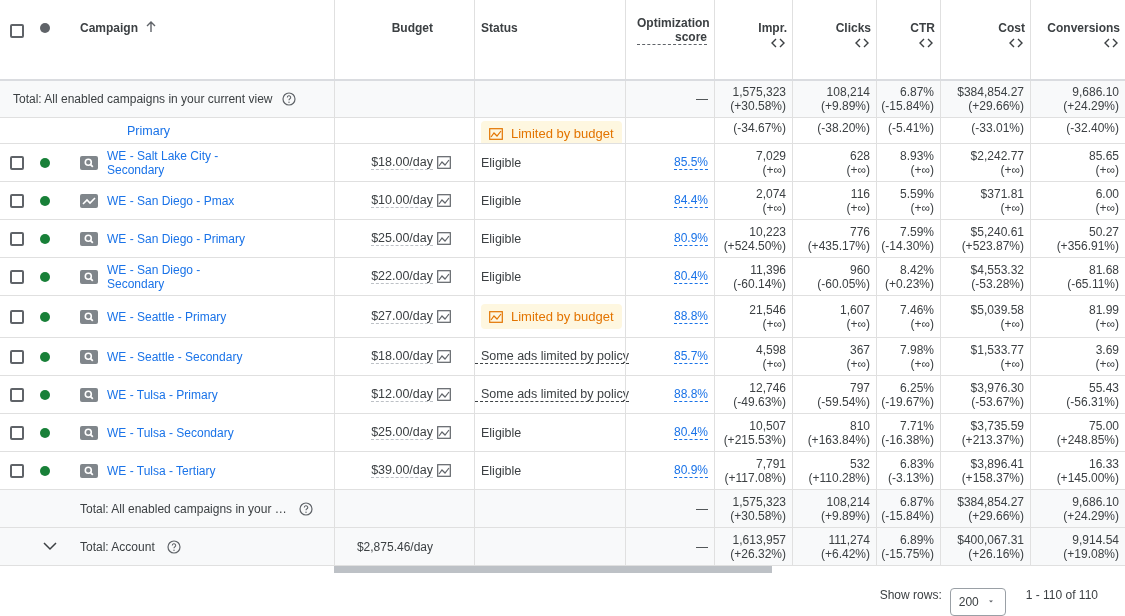  I want to click on column-header: Campaign, so click(109, 28).